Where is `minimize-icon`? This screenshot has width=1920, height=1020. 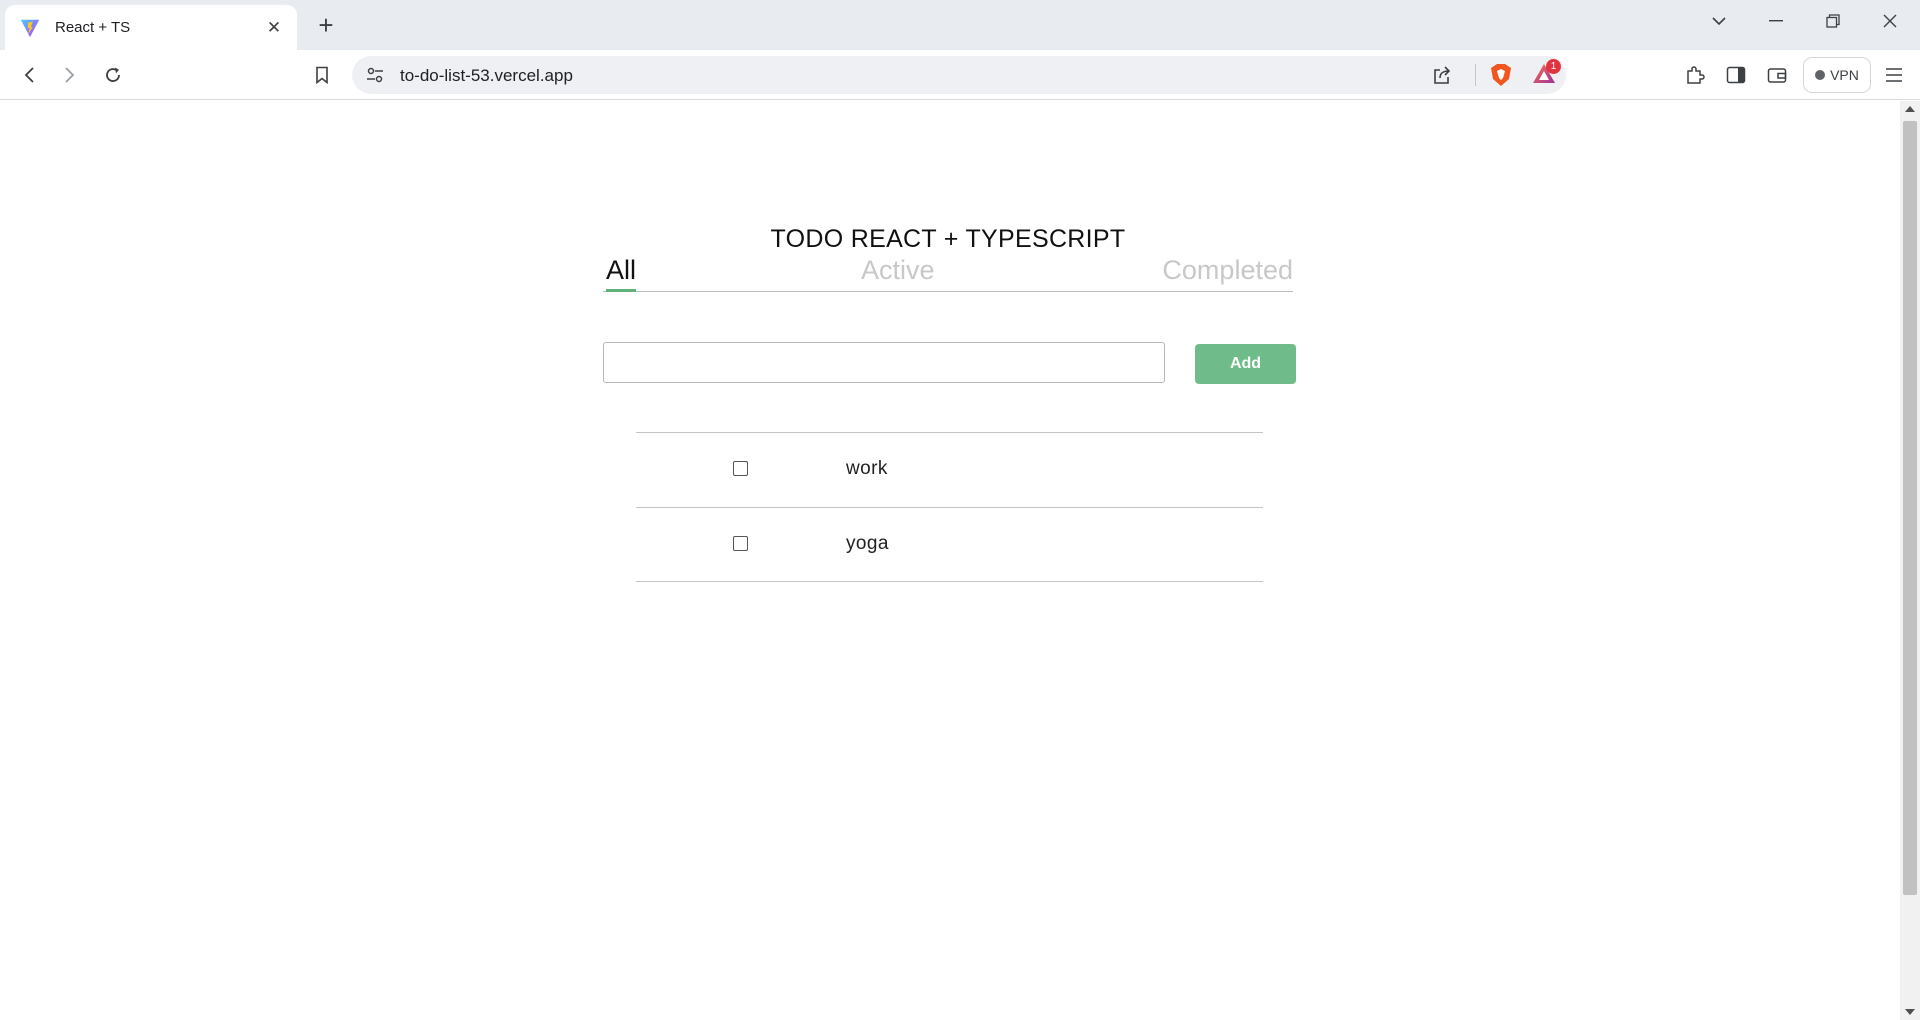 minimize-icon is located at coordinates (1776, 21).